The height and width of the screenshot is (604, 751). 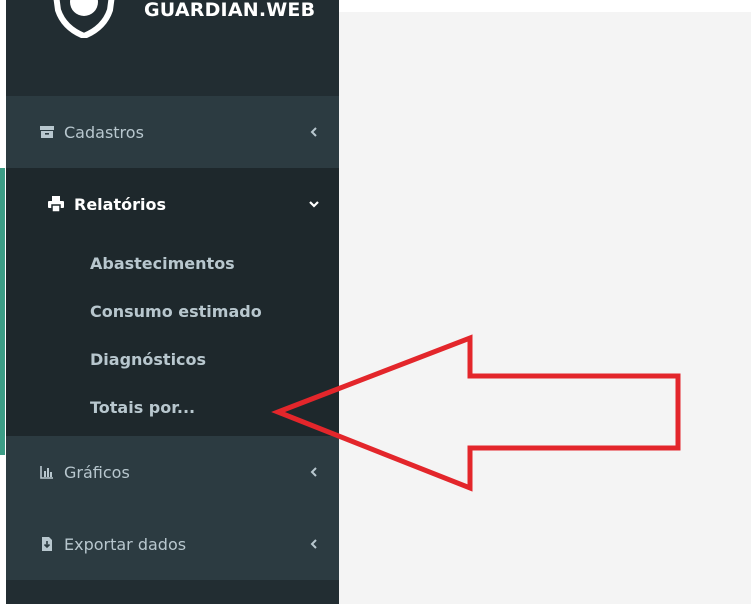 What do you see at coordinates (314, 204) in the screenshot?
I see `chevron-down-icon` at bounding box center [314, 204].